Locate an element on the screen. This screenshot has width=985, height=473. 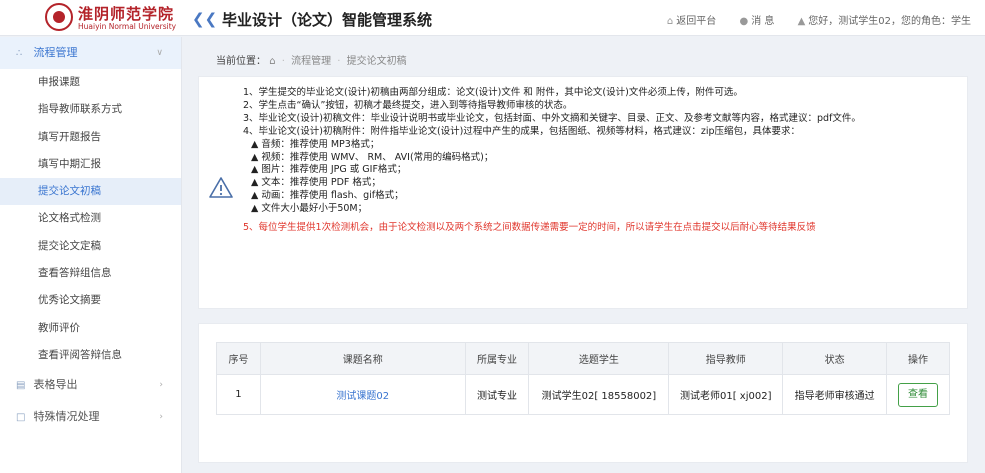
collapse-sidebar-icon: ❮❮ is located at coordinates (204, 19).